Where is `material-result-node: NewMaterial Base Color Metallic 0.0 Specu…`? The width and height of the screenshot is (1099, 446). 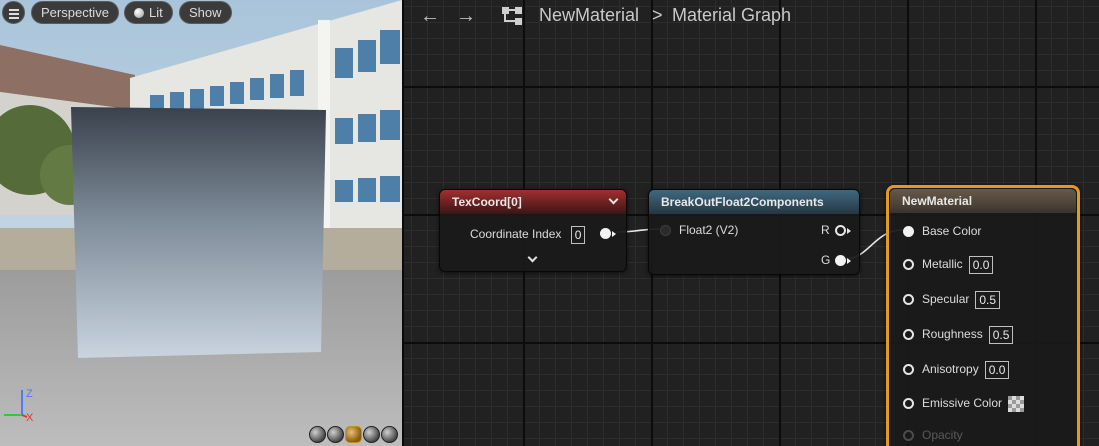 material-result-node: NewMaterial Base Color Metallic 0.0 Specu… is located at coordinates (983, 315).